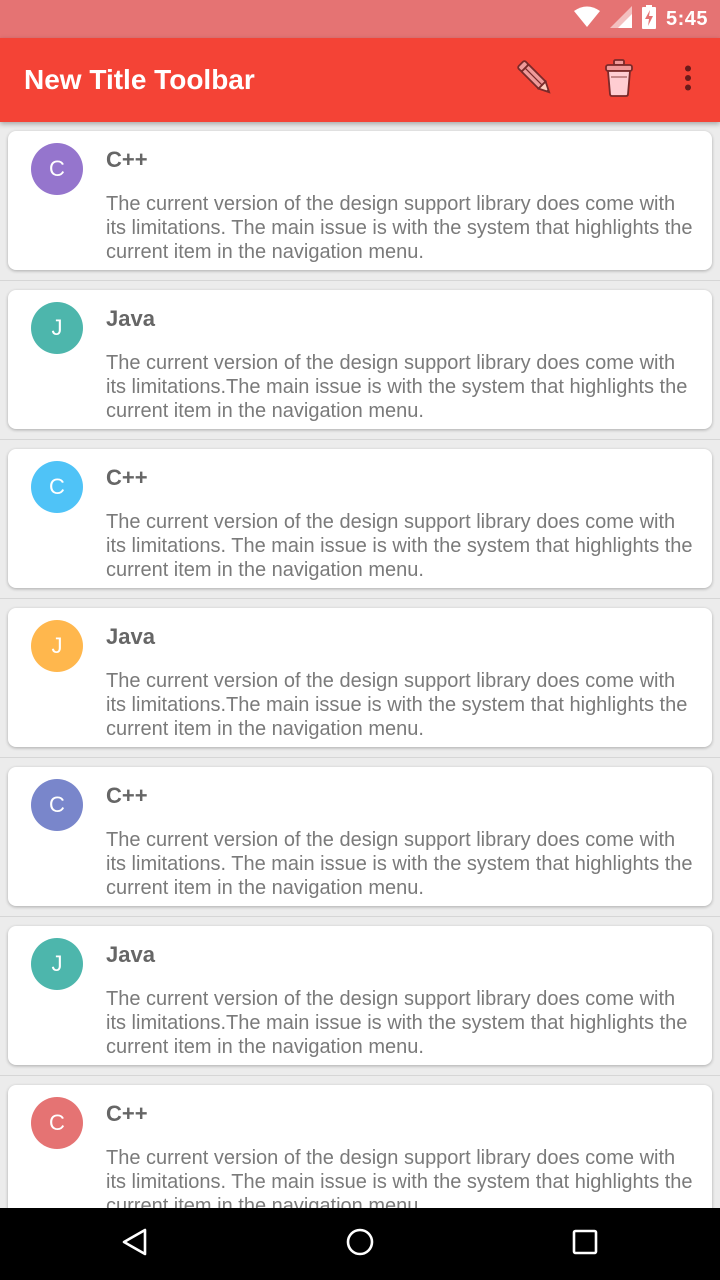 This screenshot has width=720, height=1280. Describe the element at coordinates (586, 19) in the screenshot. I see `wifi-icon` at that location.